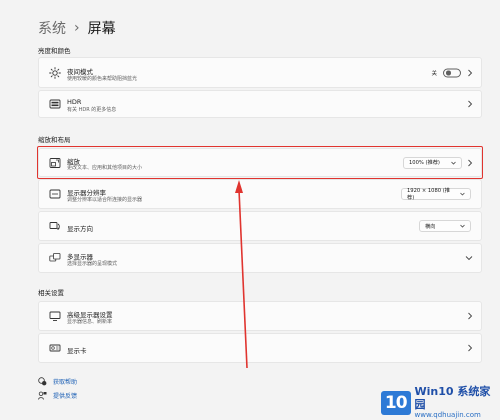  I want to click on orientation-row: 显示方向 横向, so click(260, 226).